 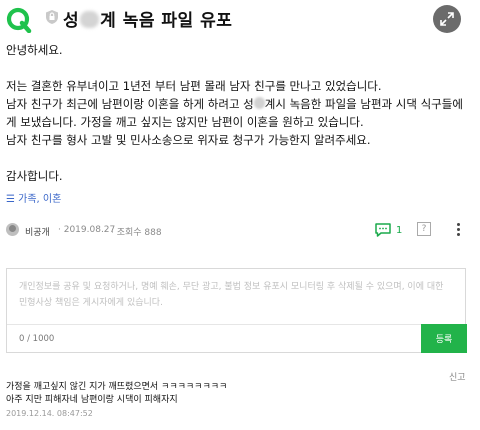 What do you see at coordinates (92, 400) in the screenshot?
I see `reply-line: 아주 지만 피해자네 남편이랑 시댁이 피해자지` at bounding box center [92, 400].